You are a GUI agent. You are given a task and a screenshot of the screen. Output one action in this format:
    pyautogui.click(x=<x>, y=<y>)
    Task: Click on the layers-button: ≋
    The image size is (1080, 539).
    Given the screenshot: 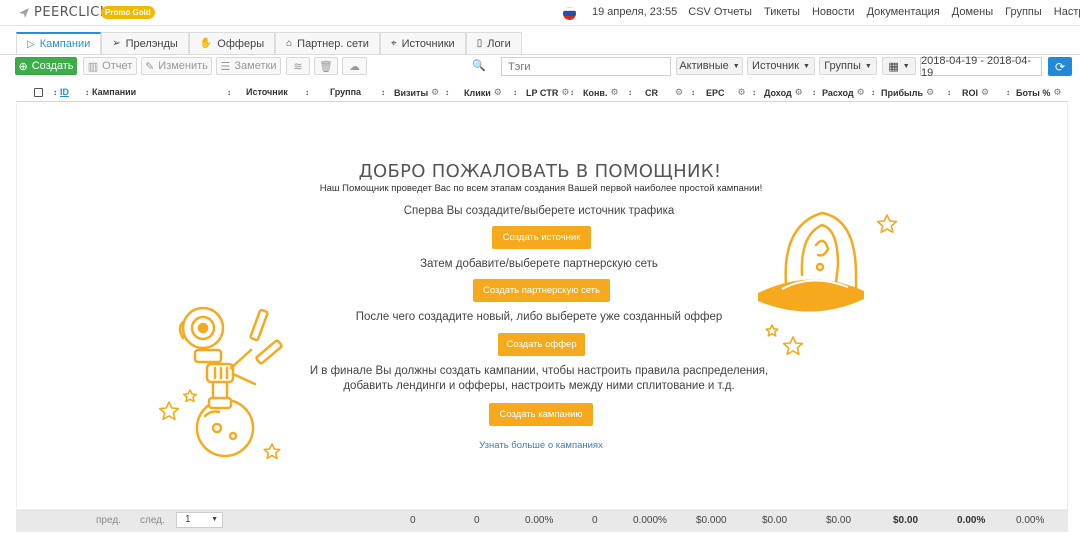 What is the action you would take?
    pyautogui.click(x=298, y=66)
    